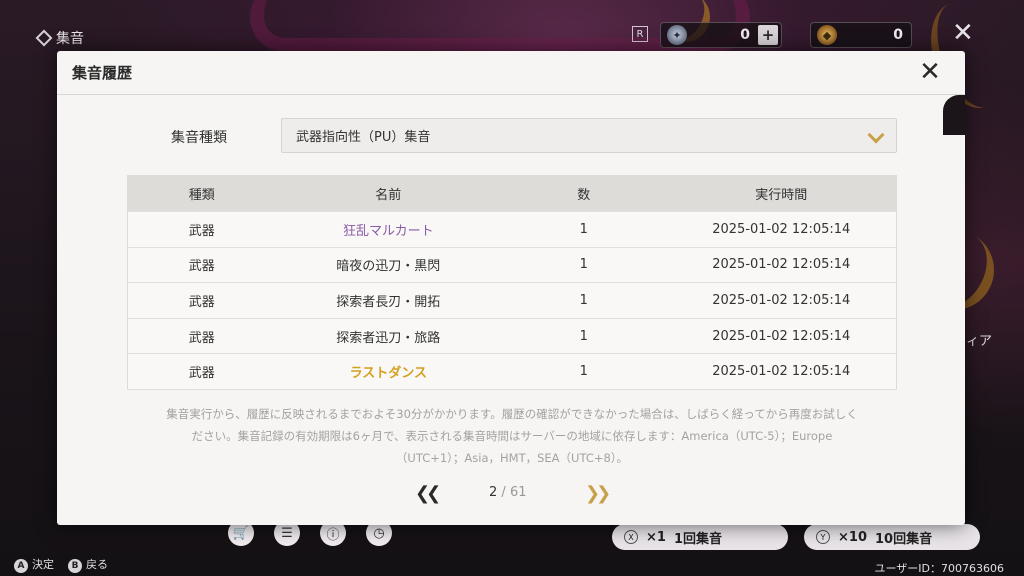 The width and height of the screenshot is (1024, 576). I want to click on controller-hints: A 決定 B 戻る, so click(61, 564).